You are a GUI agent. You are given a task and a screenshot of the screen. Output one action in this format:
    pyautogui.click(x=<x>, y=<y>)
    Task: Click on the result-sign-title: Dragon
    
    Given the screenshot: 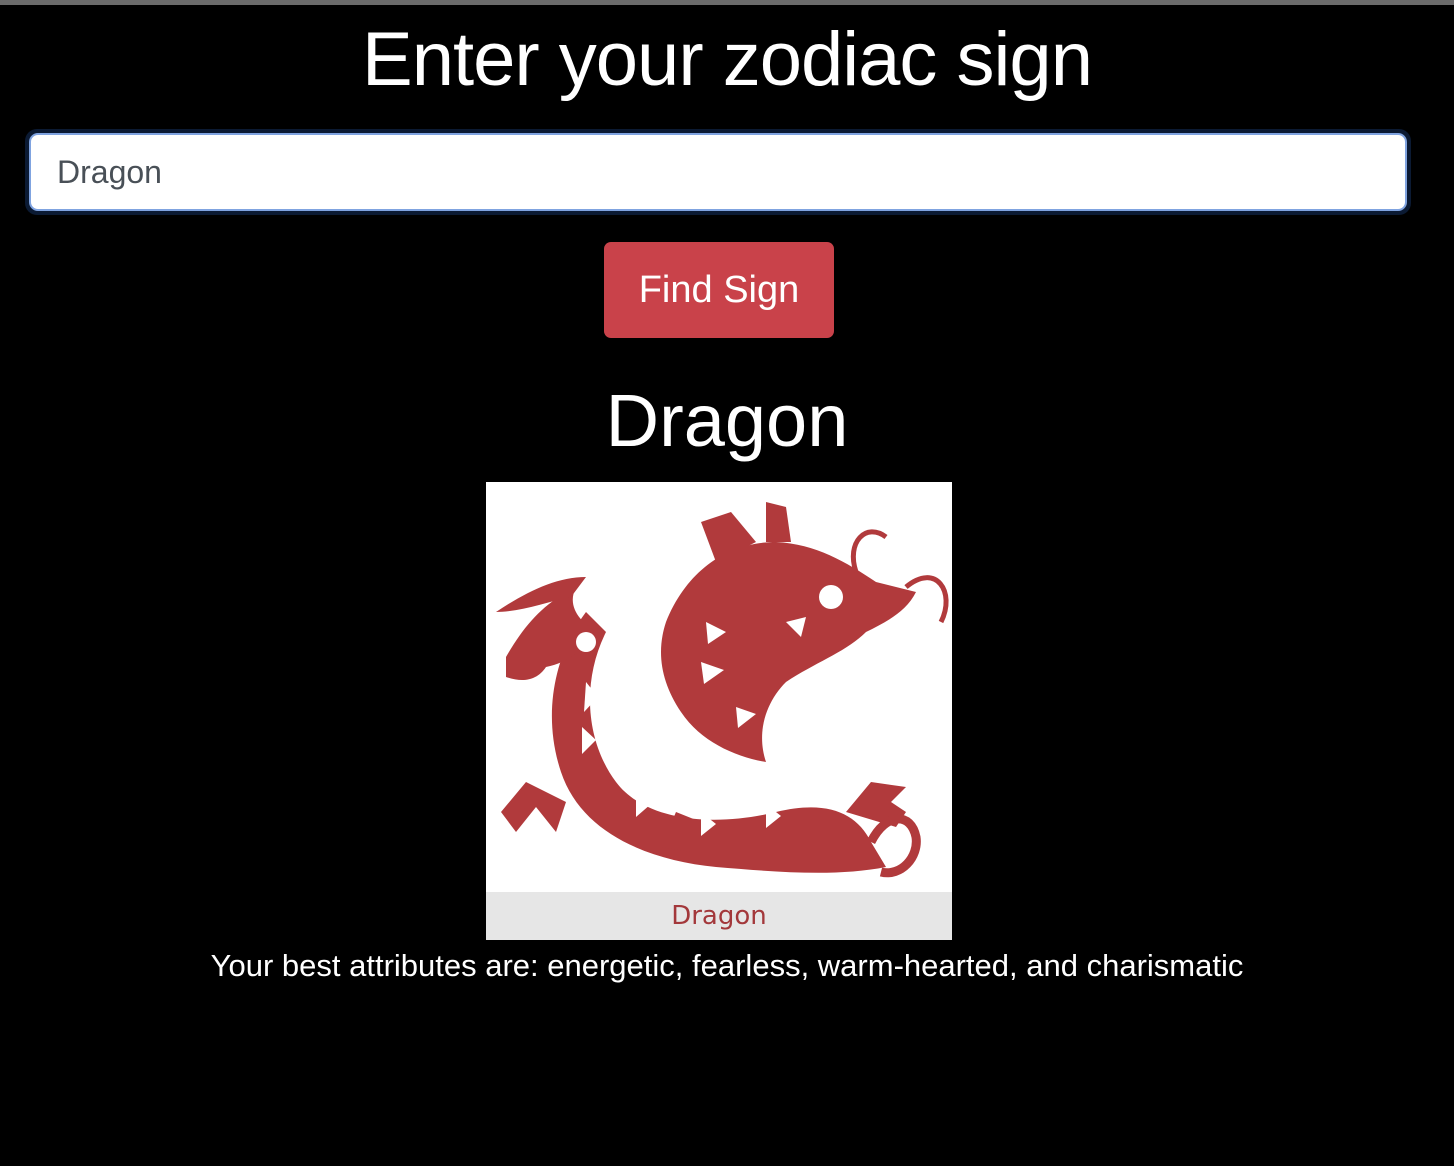 What is the action you would take?
    pyautogui.click(x=727, y=420)
    